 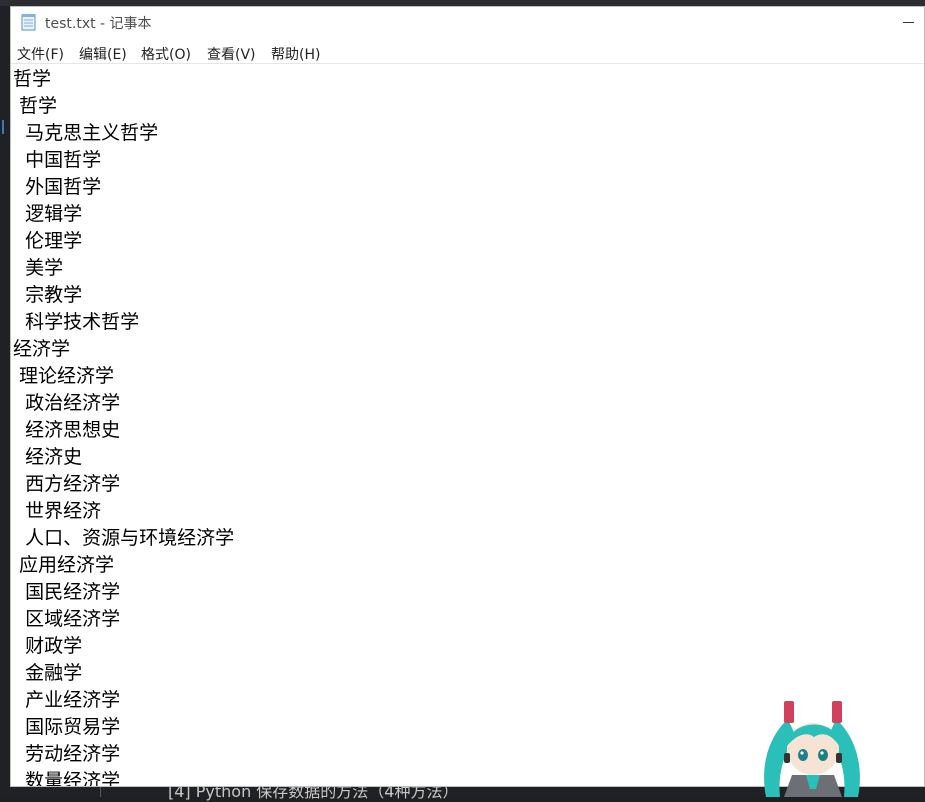 What do you see at coordinates (124, 538) in the screenshot?
I see `text-line: 人口、资源与环境经济学` at bounding box center [124, 538].